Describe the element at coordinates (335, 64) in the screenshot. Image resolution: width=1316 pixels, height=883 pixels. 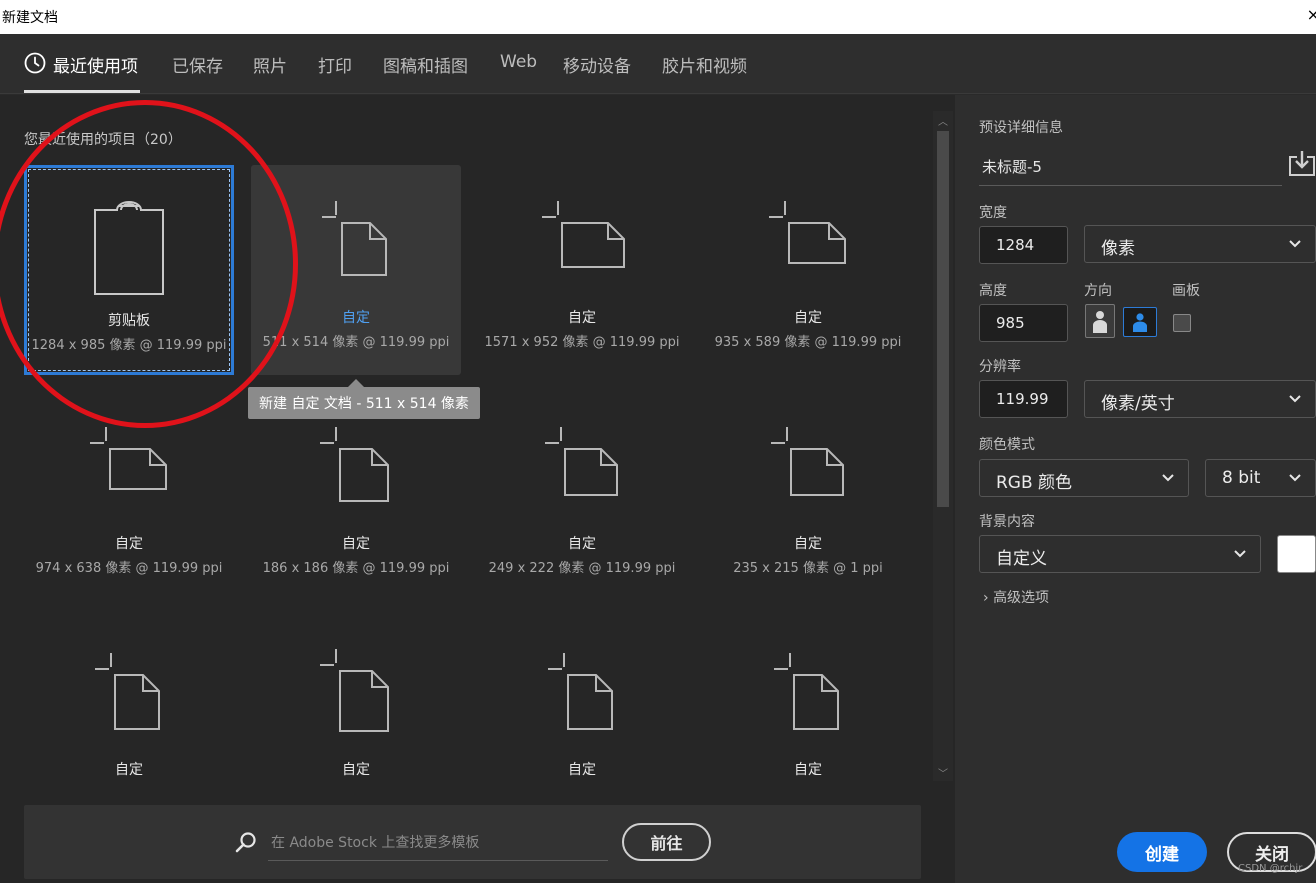
I see `tab-print: 打印` at that location.